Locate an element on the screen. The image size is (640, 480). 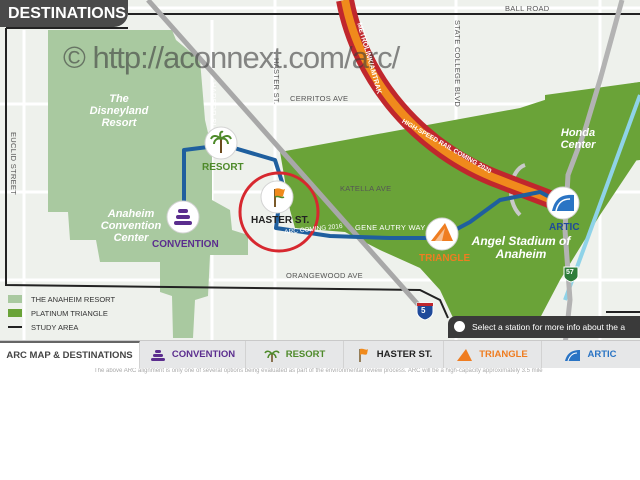
tab-label: HASTER ST. is located at coordinates (404, 354).